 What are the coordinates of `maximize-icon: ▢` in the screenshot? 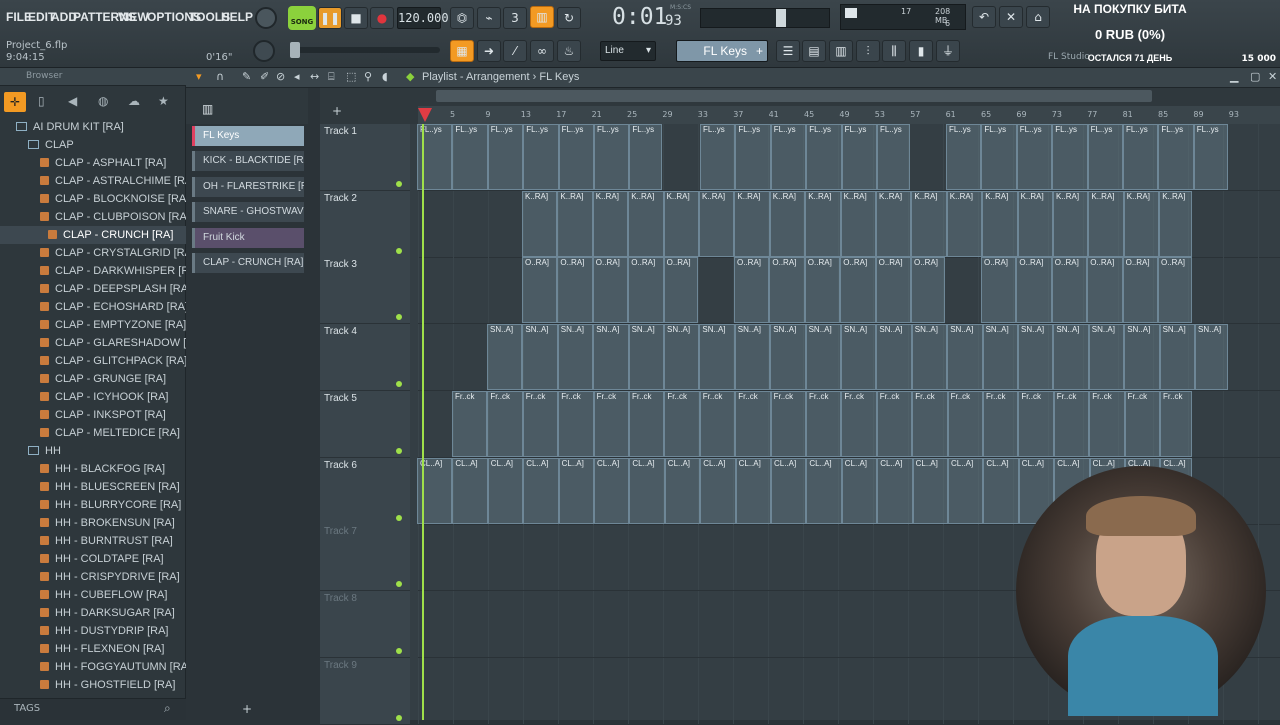 It's located at (1255, 76).